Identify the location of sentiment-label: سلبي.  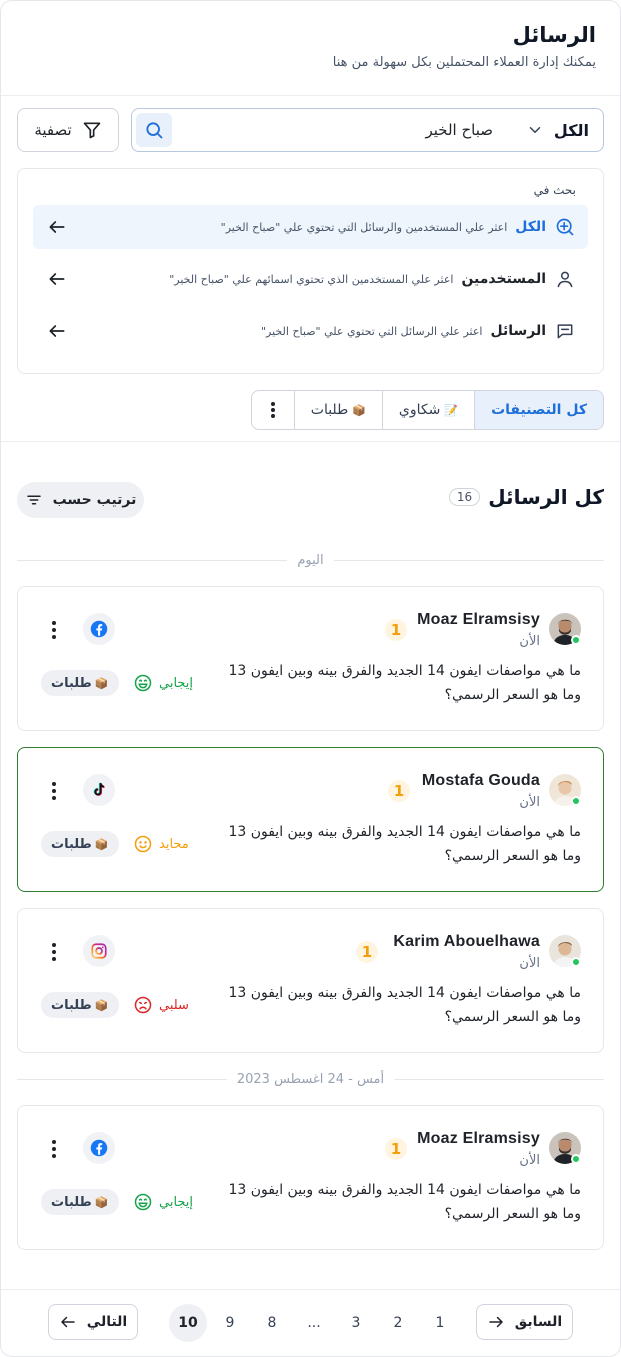
(174, 1005).